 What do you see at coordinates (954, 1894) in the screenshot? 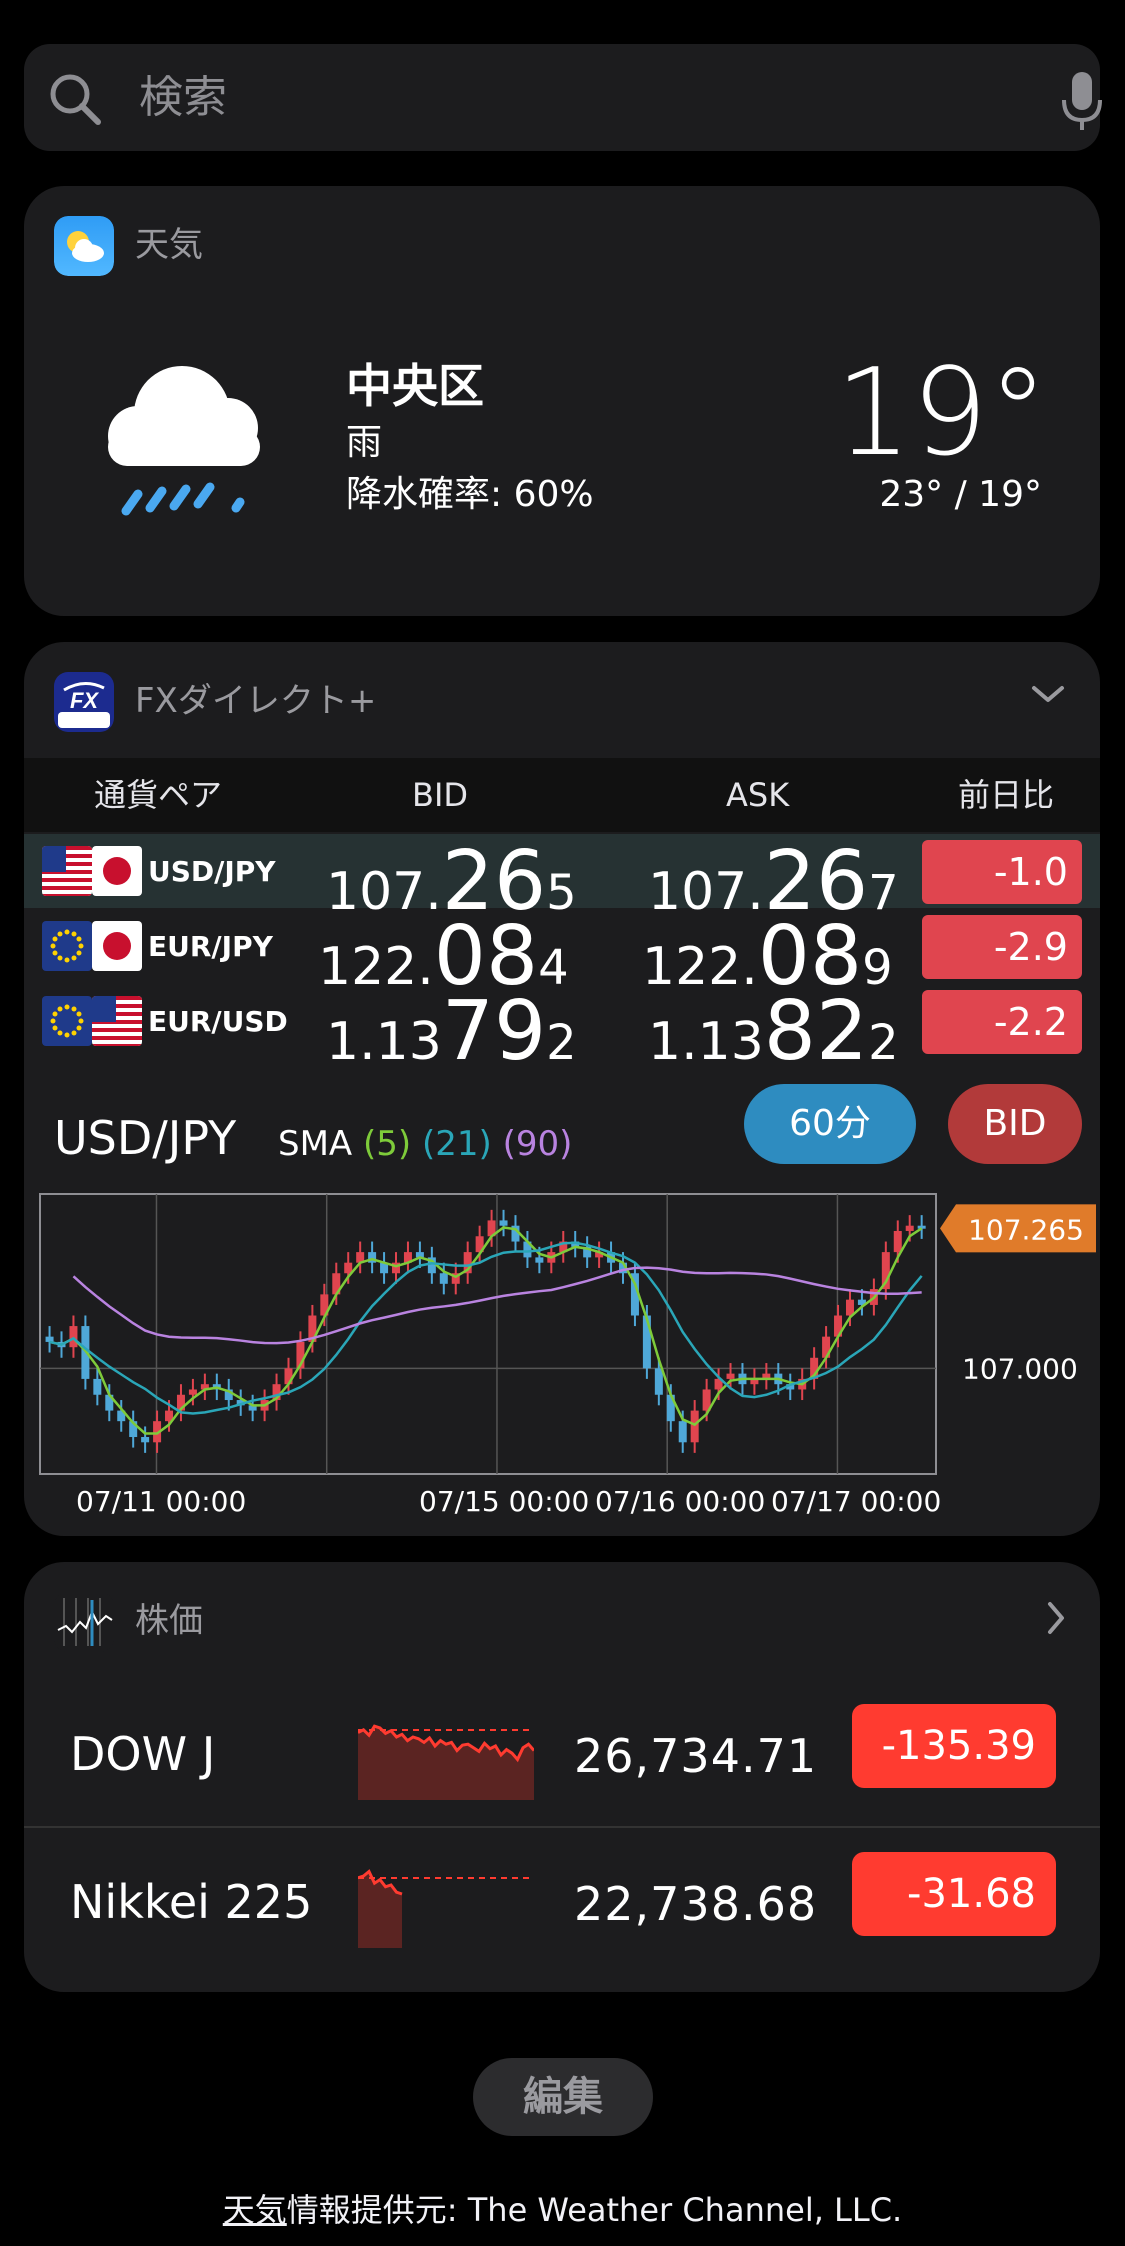
I see `stock-change-badge: -31.68` at bounding box center [954, 1894].